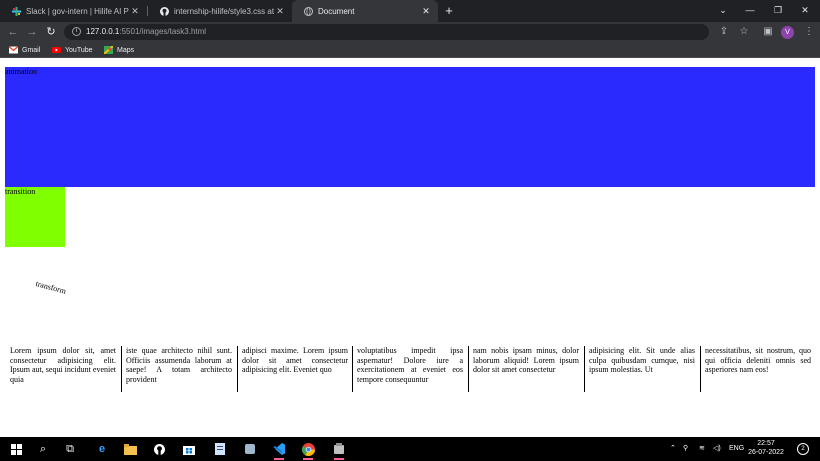 Image resolution: width=820 pixels, height=461 pixels. Describe the element at coordinates (16, 449) in the screenshot. I see `windows-start-icon` at that location.